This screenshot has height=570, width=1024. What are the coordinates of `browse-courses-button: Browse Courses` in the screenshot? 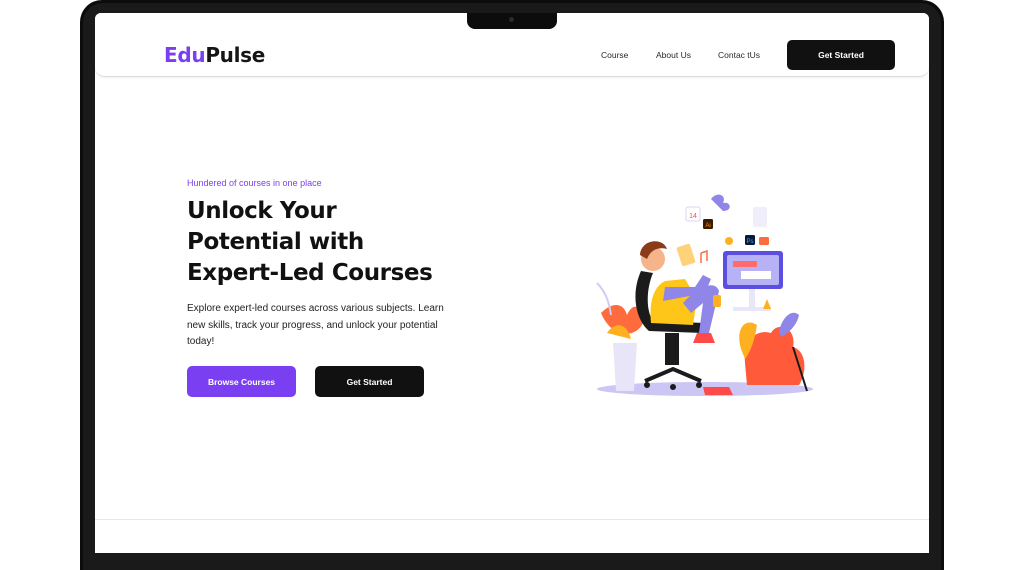 It's located at (241, 381).